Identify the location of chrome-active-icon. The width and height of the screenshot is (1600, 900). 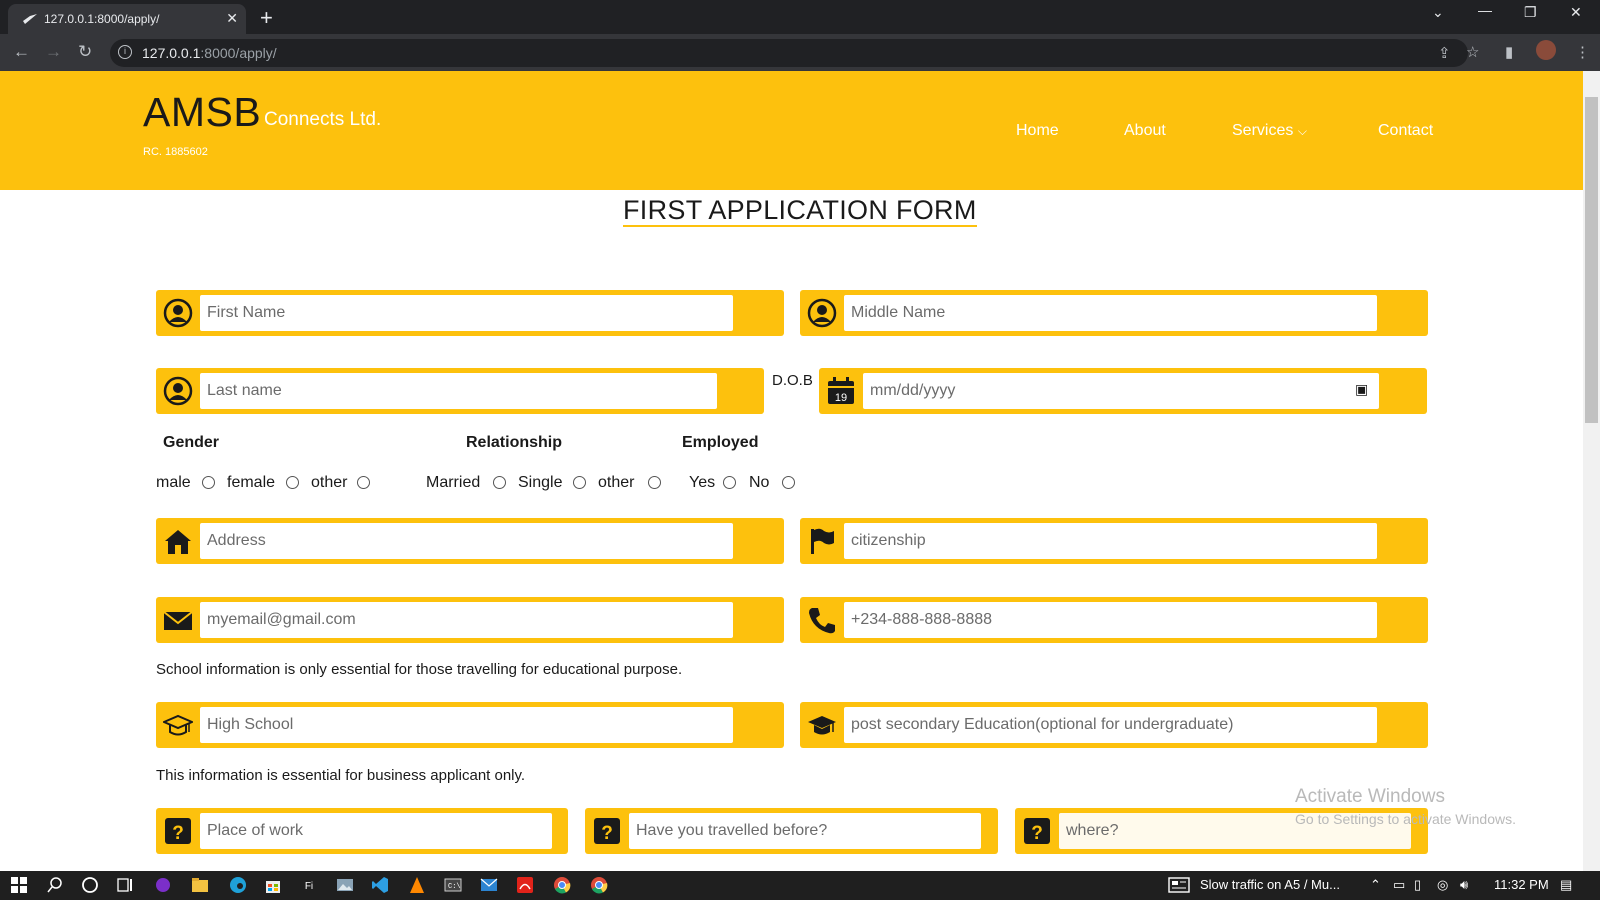
(599, 885).